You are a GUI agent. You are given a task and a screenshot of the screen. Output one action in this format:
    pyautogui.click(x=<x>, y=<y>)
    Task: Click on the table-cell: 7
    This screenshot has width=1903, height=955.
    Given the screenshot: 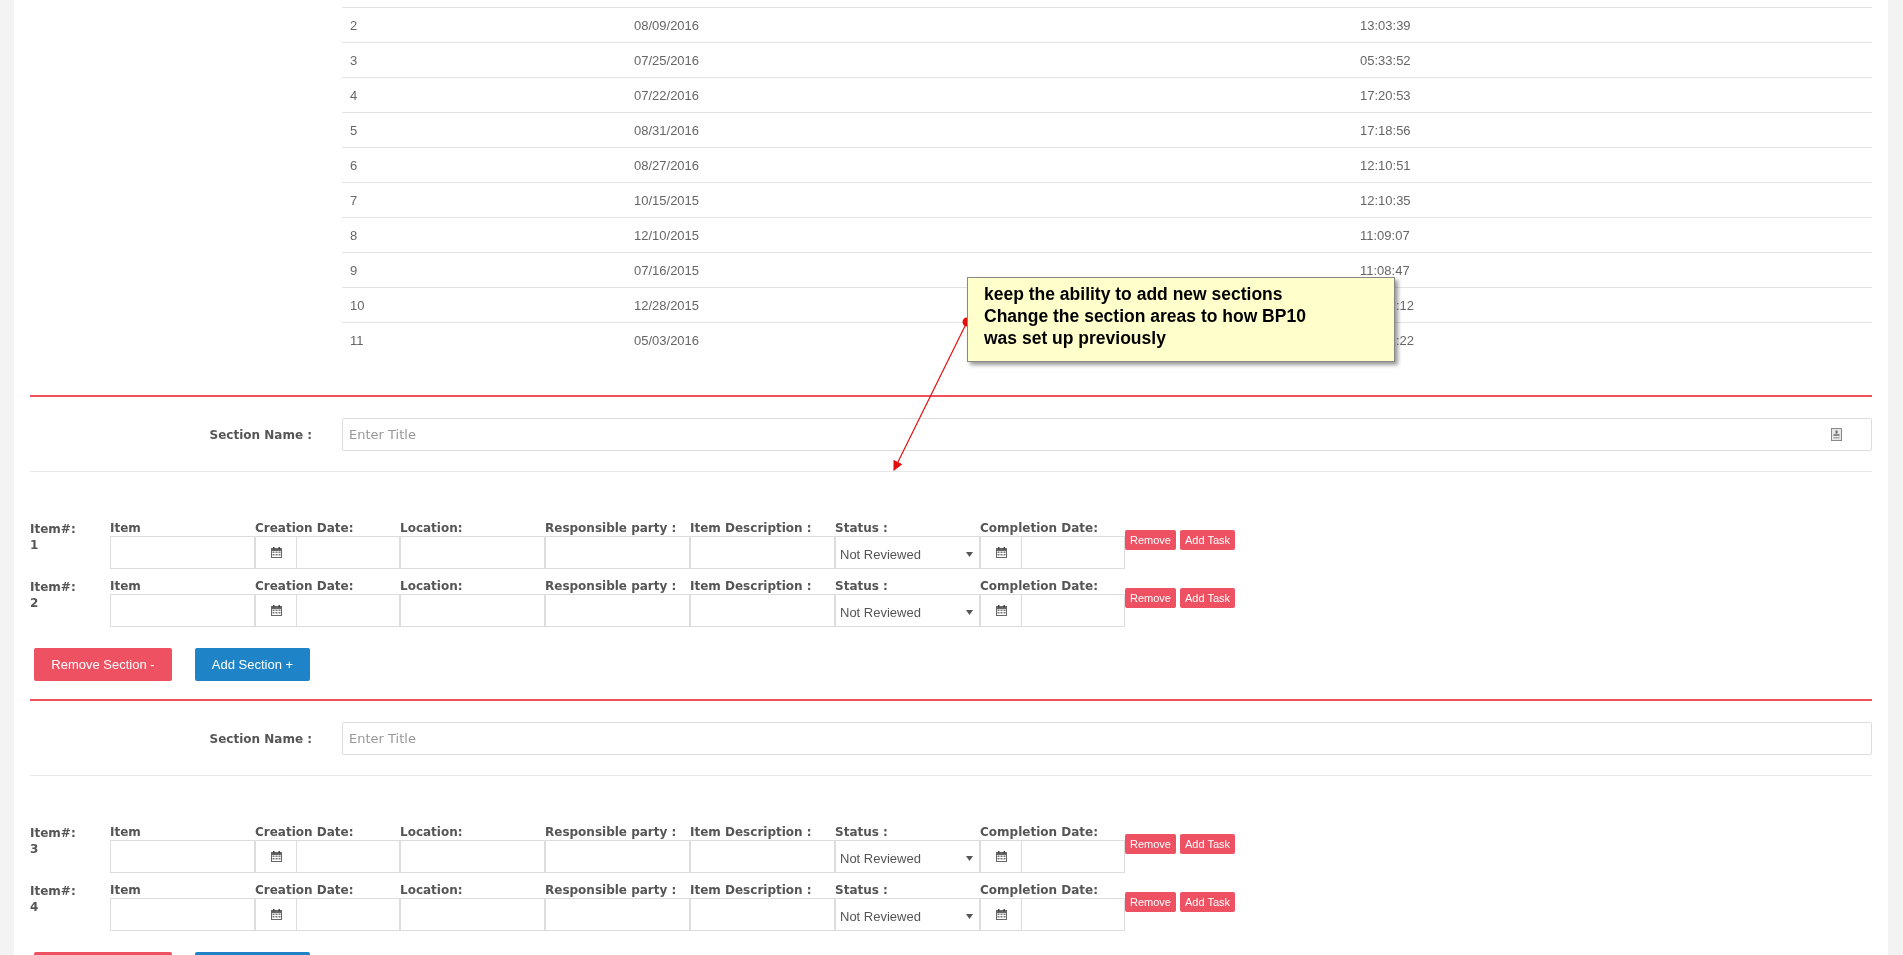 What is the action you would take?
    pyautogui.click(x=354, y=200)
    